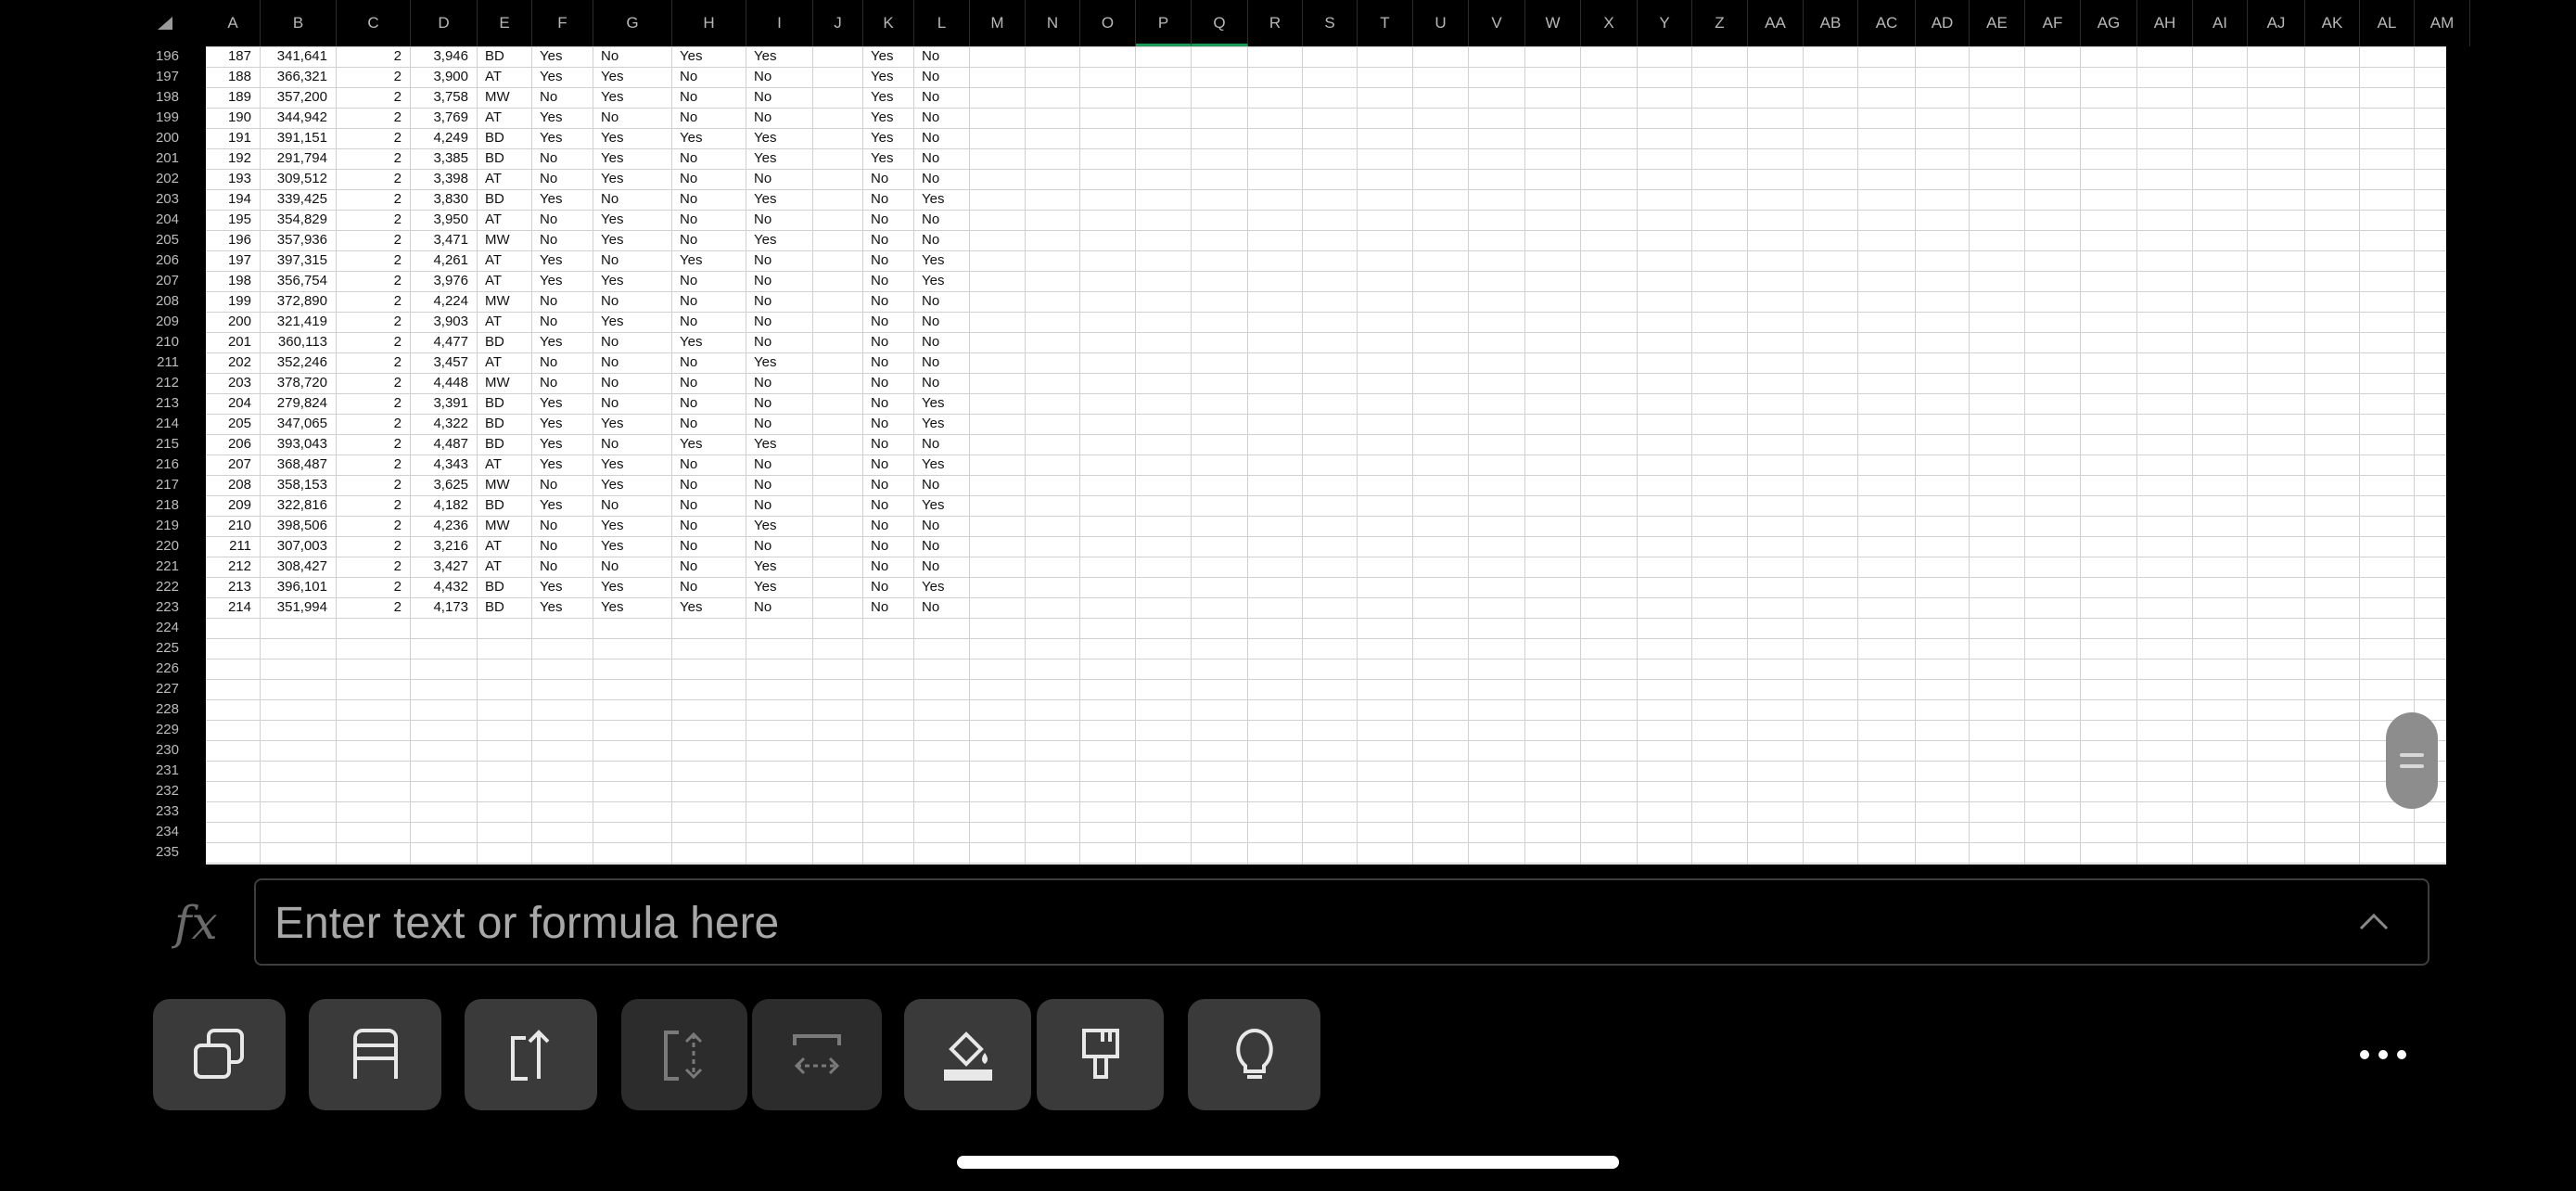 The width and height of the screenshot is (2576, 1191). Describe the element at coordinates (233, 485) in the screenshot. I see `cell-a: 208` at that location.